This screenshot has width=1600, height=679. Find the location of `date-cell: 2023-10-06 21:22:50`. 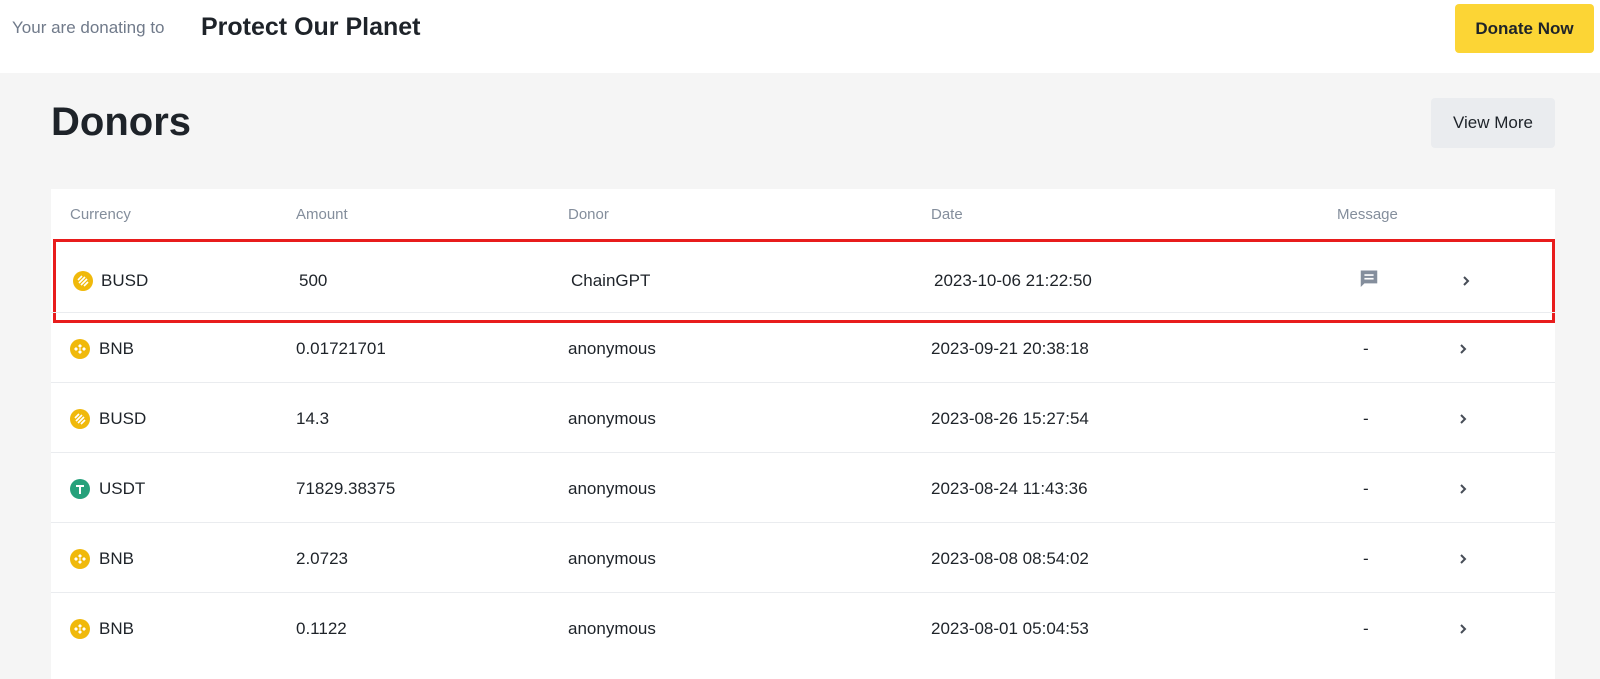

date-cell: 2023-10-06 21:22:50 is located at coordinates (1013, 280).